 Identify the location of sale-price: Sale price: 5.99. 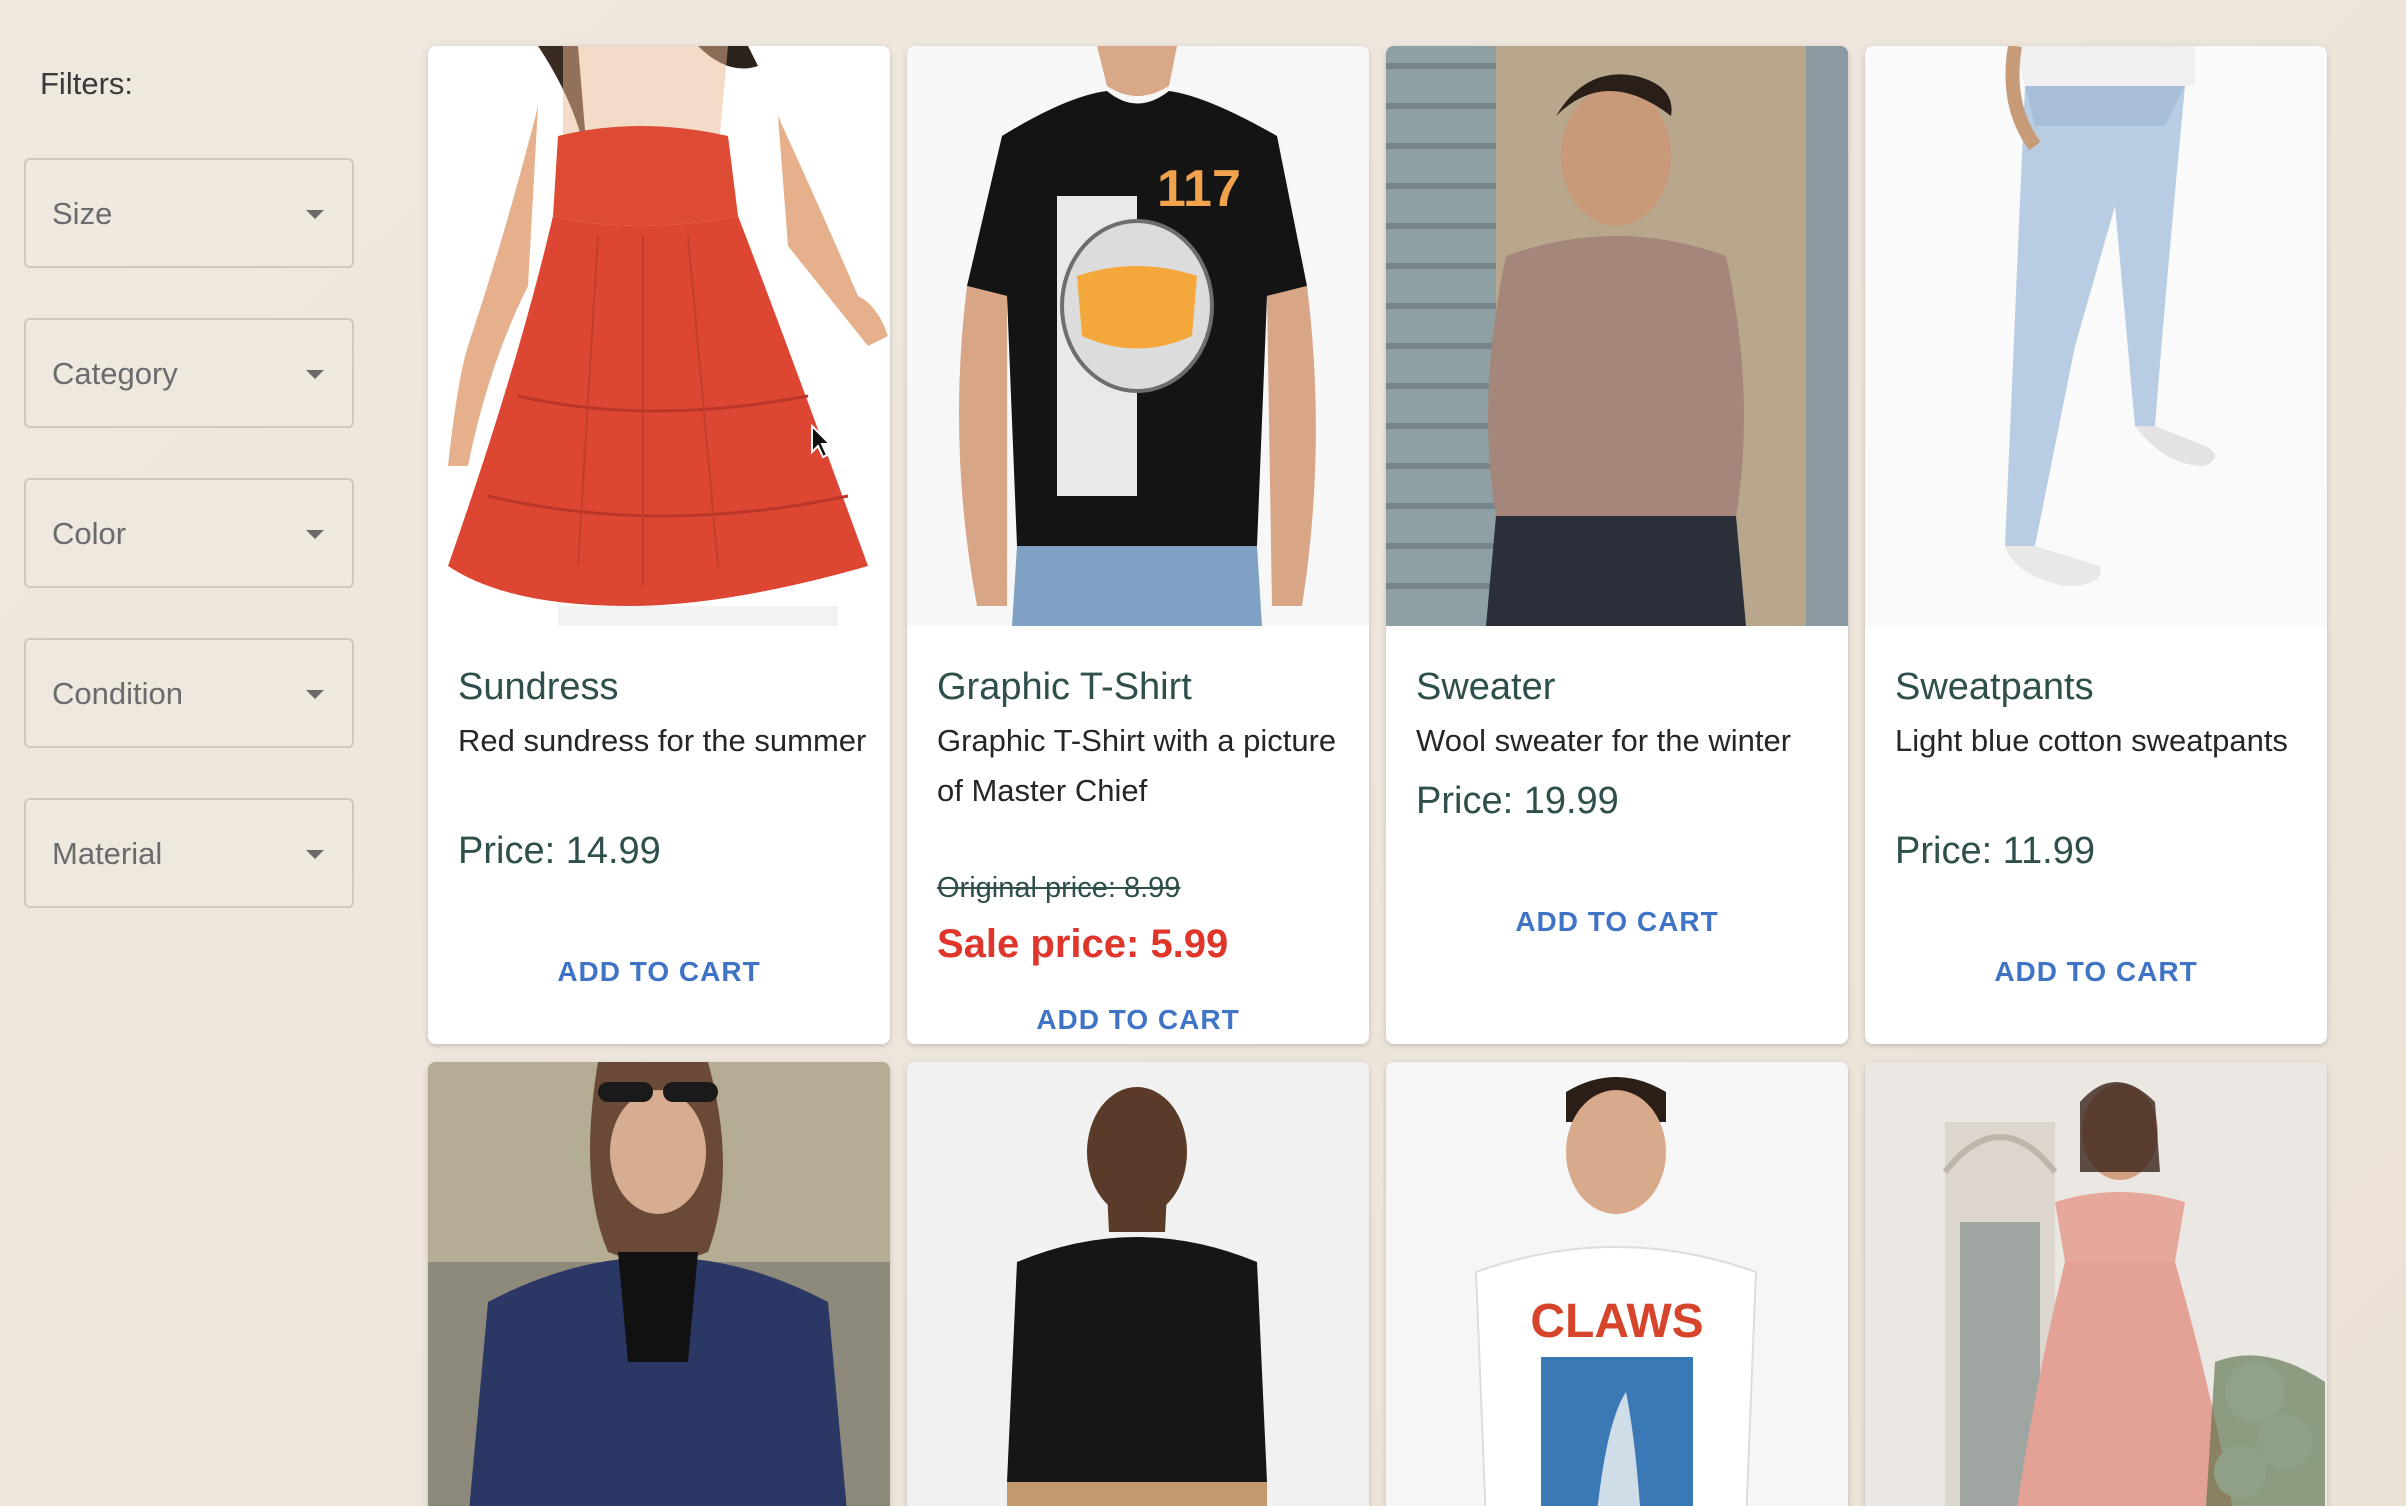
(1083, 944).